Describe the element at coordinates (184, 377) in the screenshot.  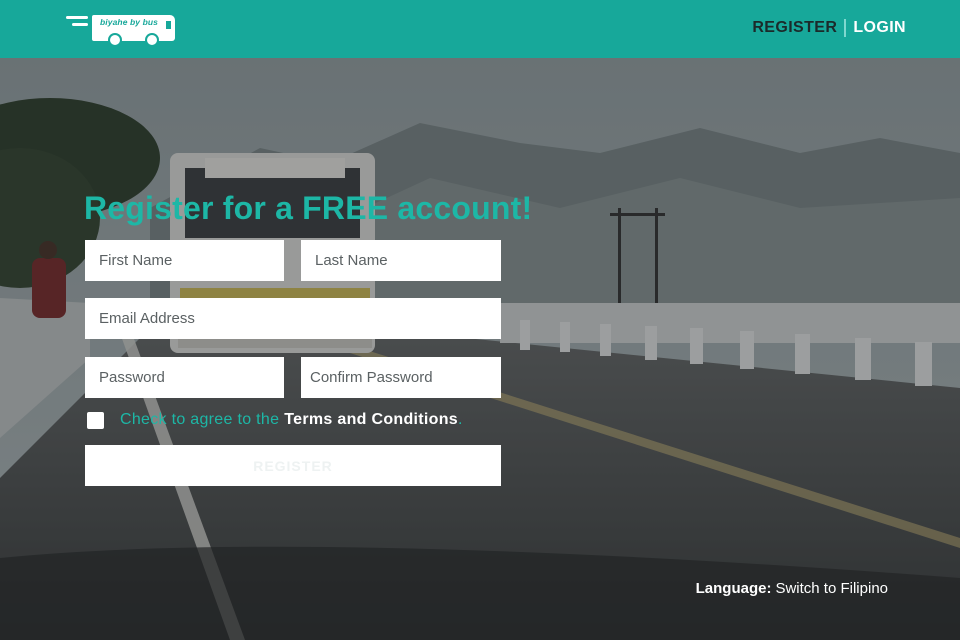
I see `password-field` at that location.